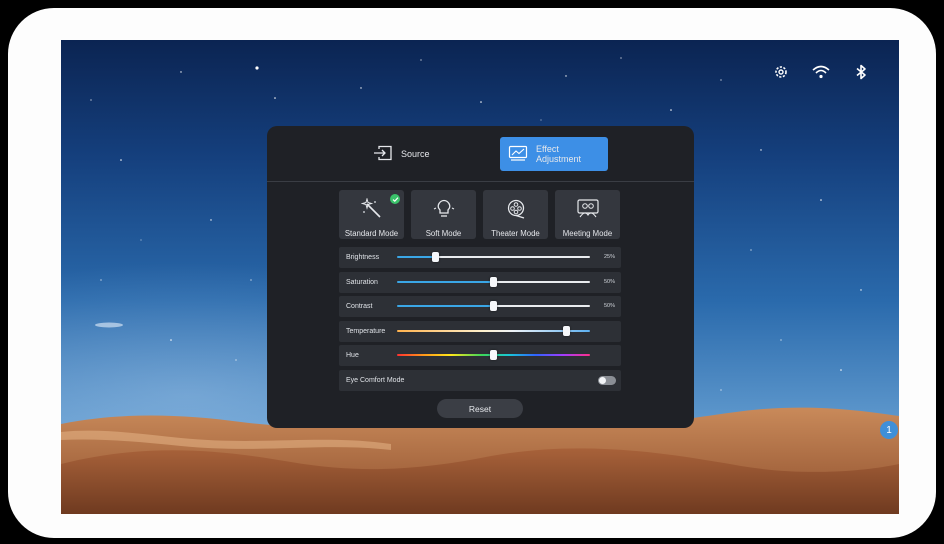  What do you see at coordinates (480, 408) in the screenshot?
I see `reset-button: Reset` at bounding box center [480, 408].